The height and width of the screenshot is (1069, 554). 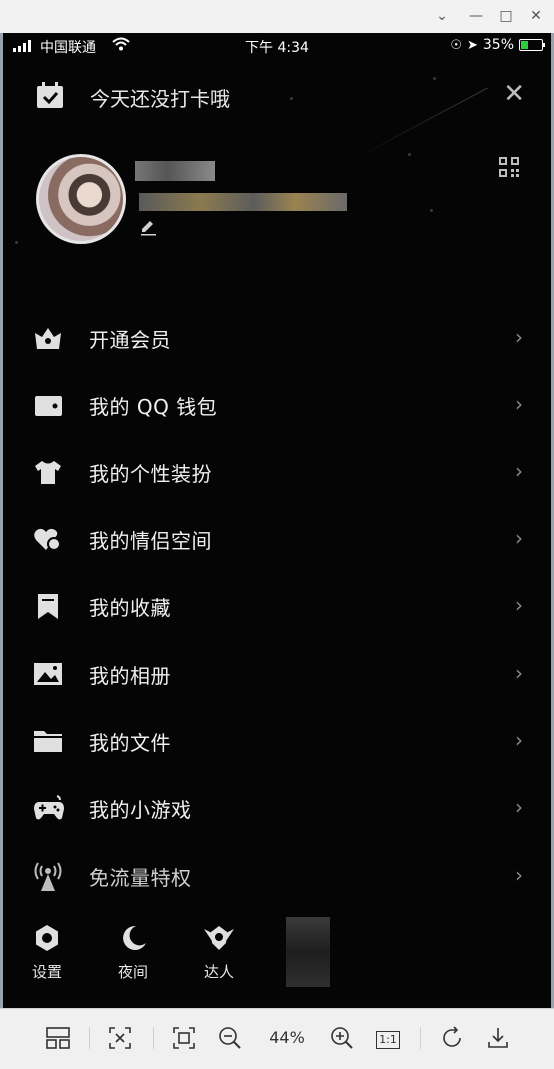 What do you see at coordinates (148, 229) in the screenshot?
I see `edit-pencil-icon` at bounding box center [148, 229].